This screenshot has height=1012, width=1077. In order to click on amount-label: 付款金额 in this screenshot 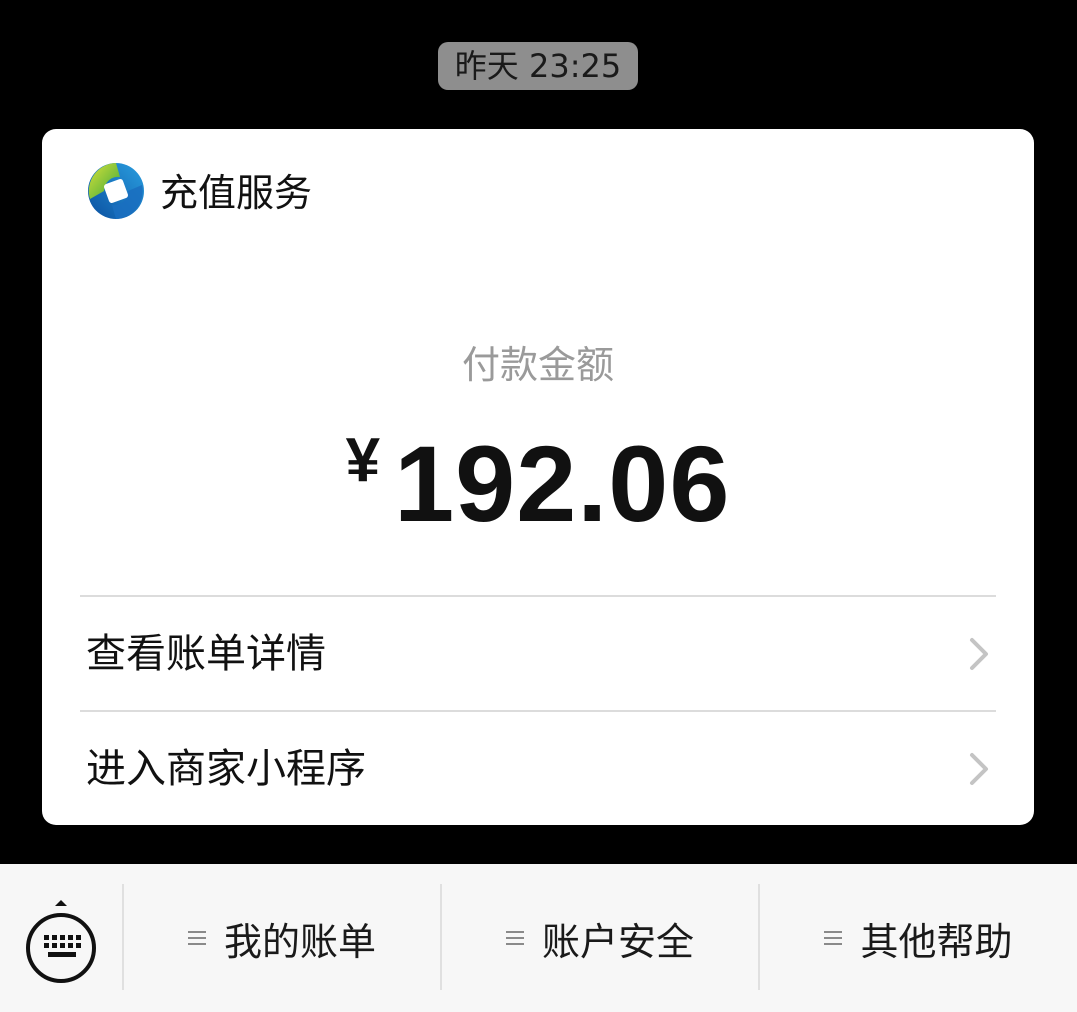, I will do `click(537, 365)`.